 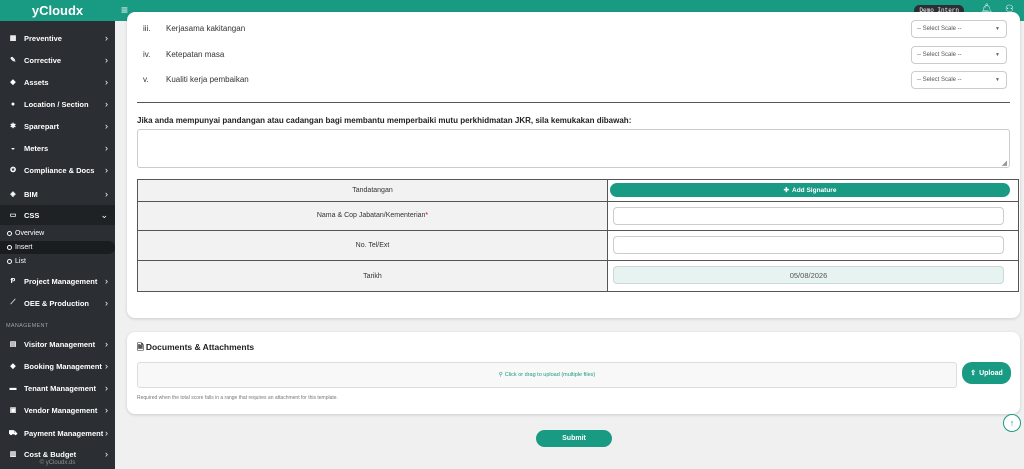 What do you see at coordinates (574, 438) in the screenshot?
I see `submit-button: Submit` at bounding box center [574, 438].